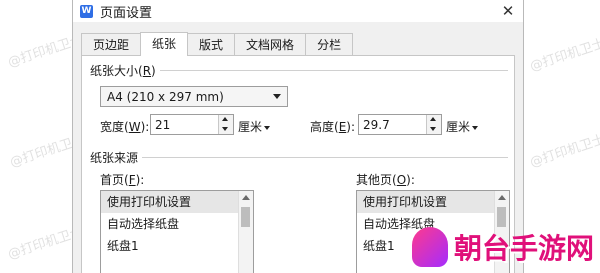 The height and width of the screenshot is (273, 600). What do you see at coordinates (177, 246) in the screenshot?
I see `list-item: 纸盘1` at bounding box center [177, 246].